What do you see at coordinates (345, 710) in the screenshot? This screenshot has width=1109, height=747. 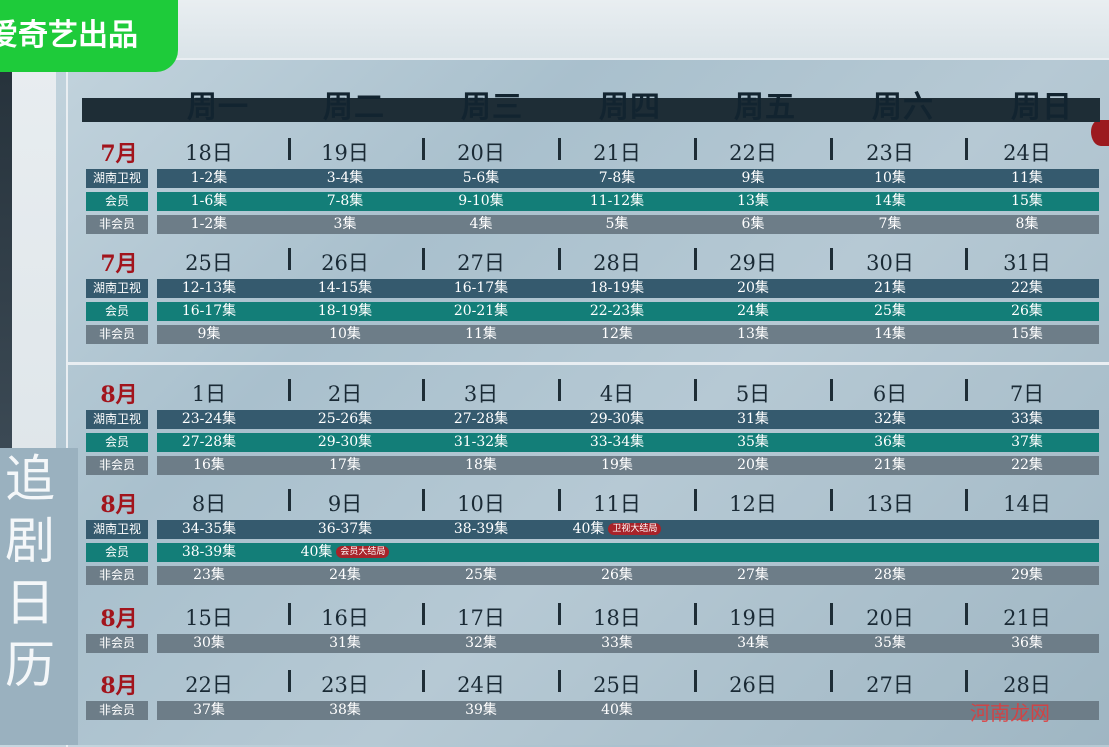 I see `episode-text: 38集` at bounding box center [345, 710].